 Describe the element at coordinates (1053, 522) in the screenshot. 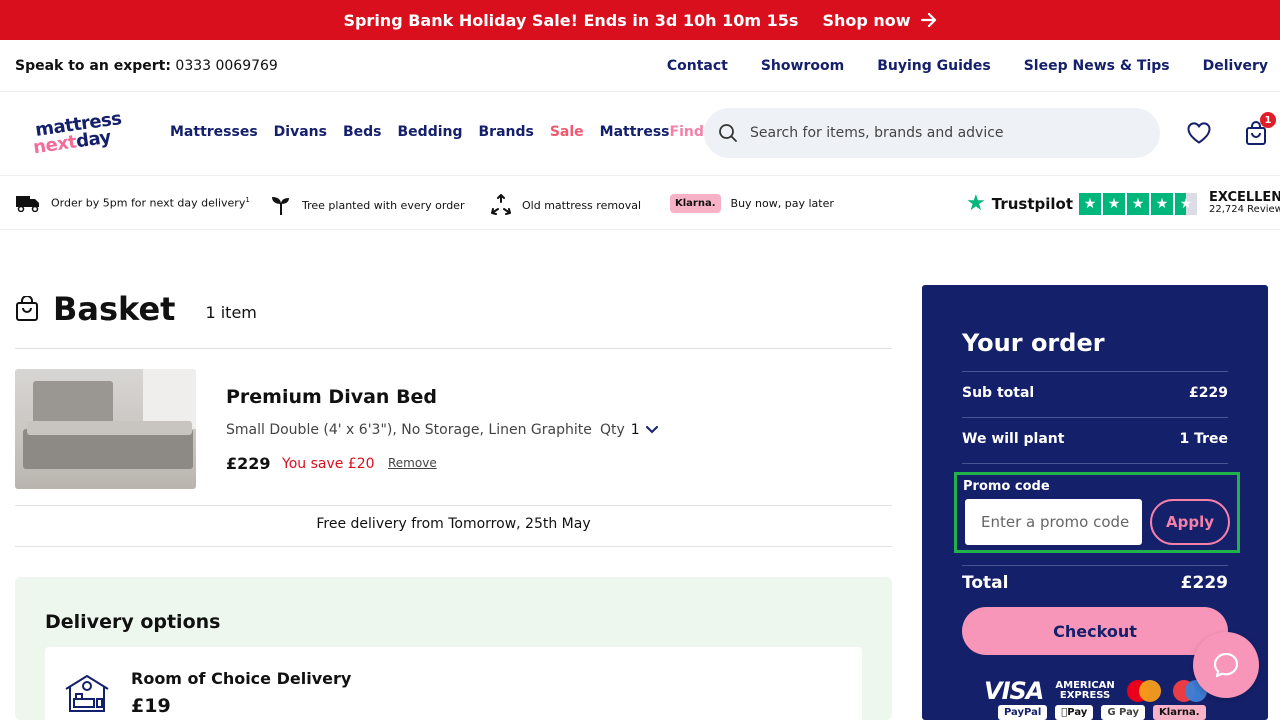

I see `promo-code-input` at that location.